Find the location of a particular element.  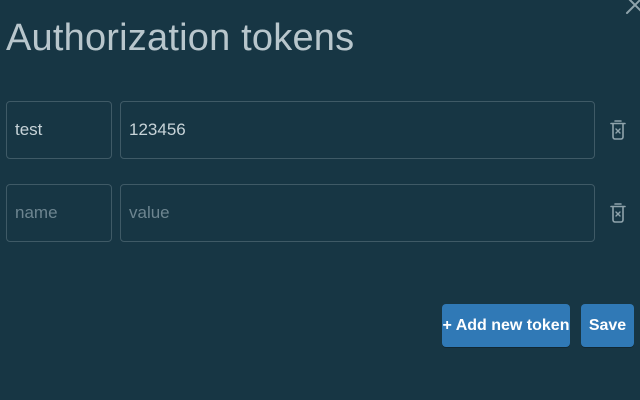

add-token-button: + Add new token is located at coordinates (506, 325).